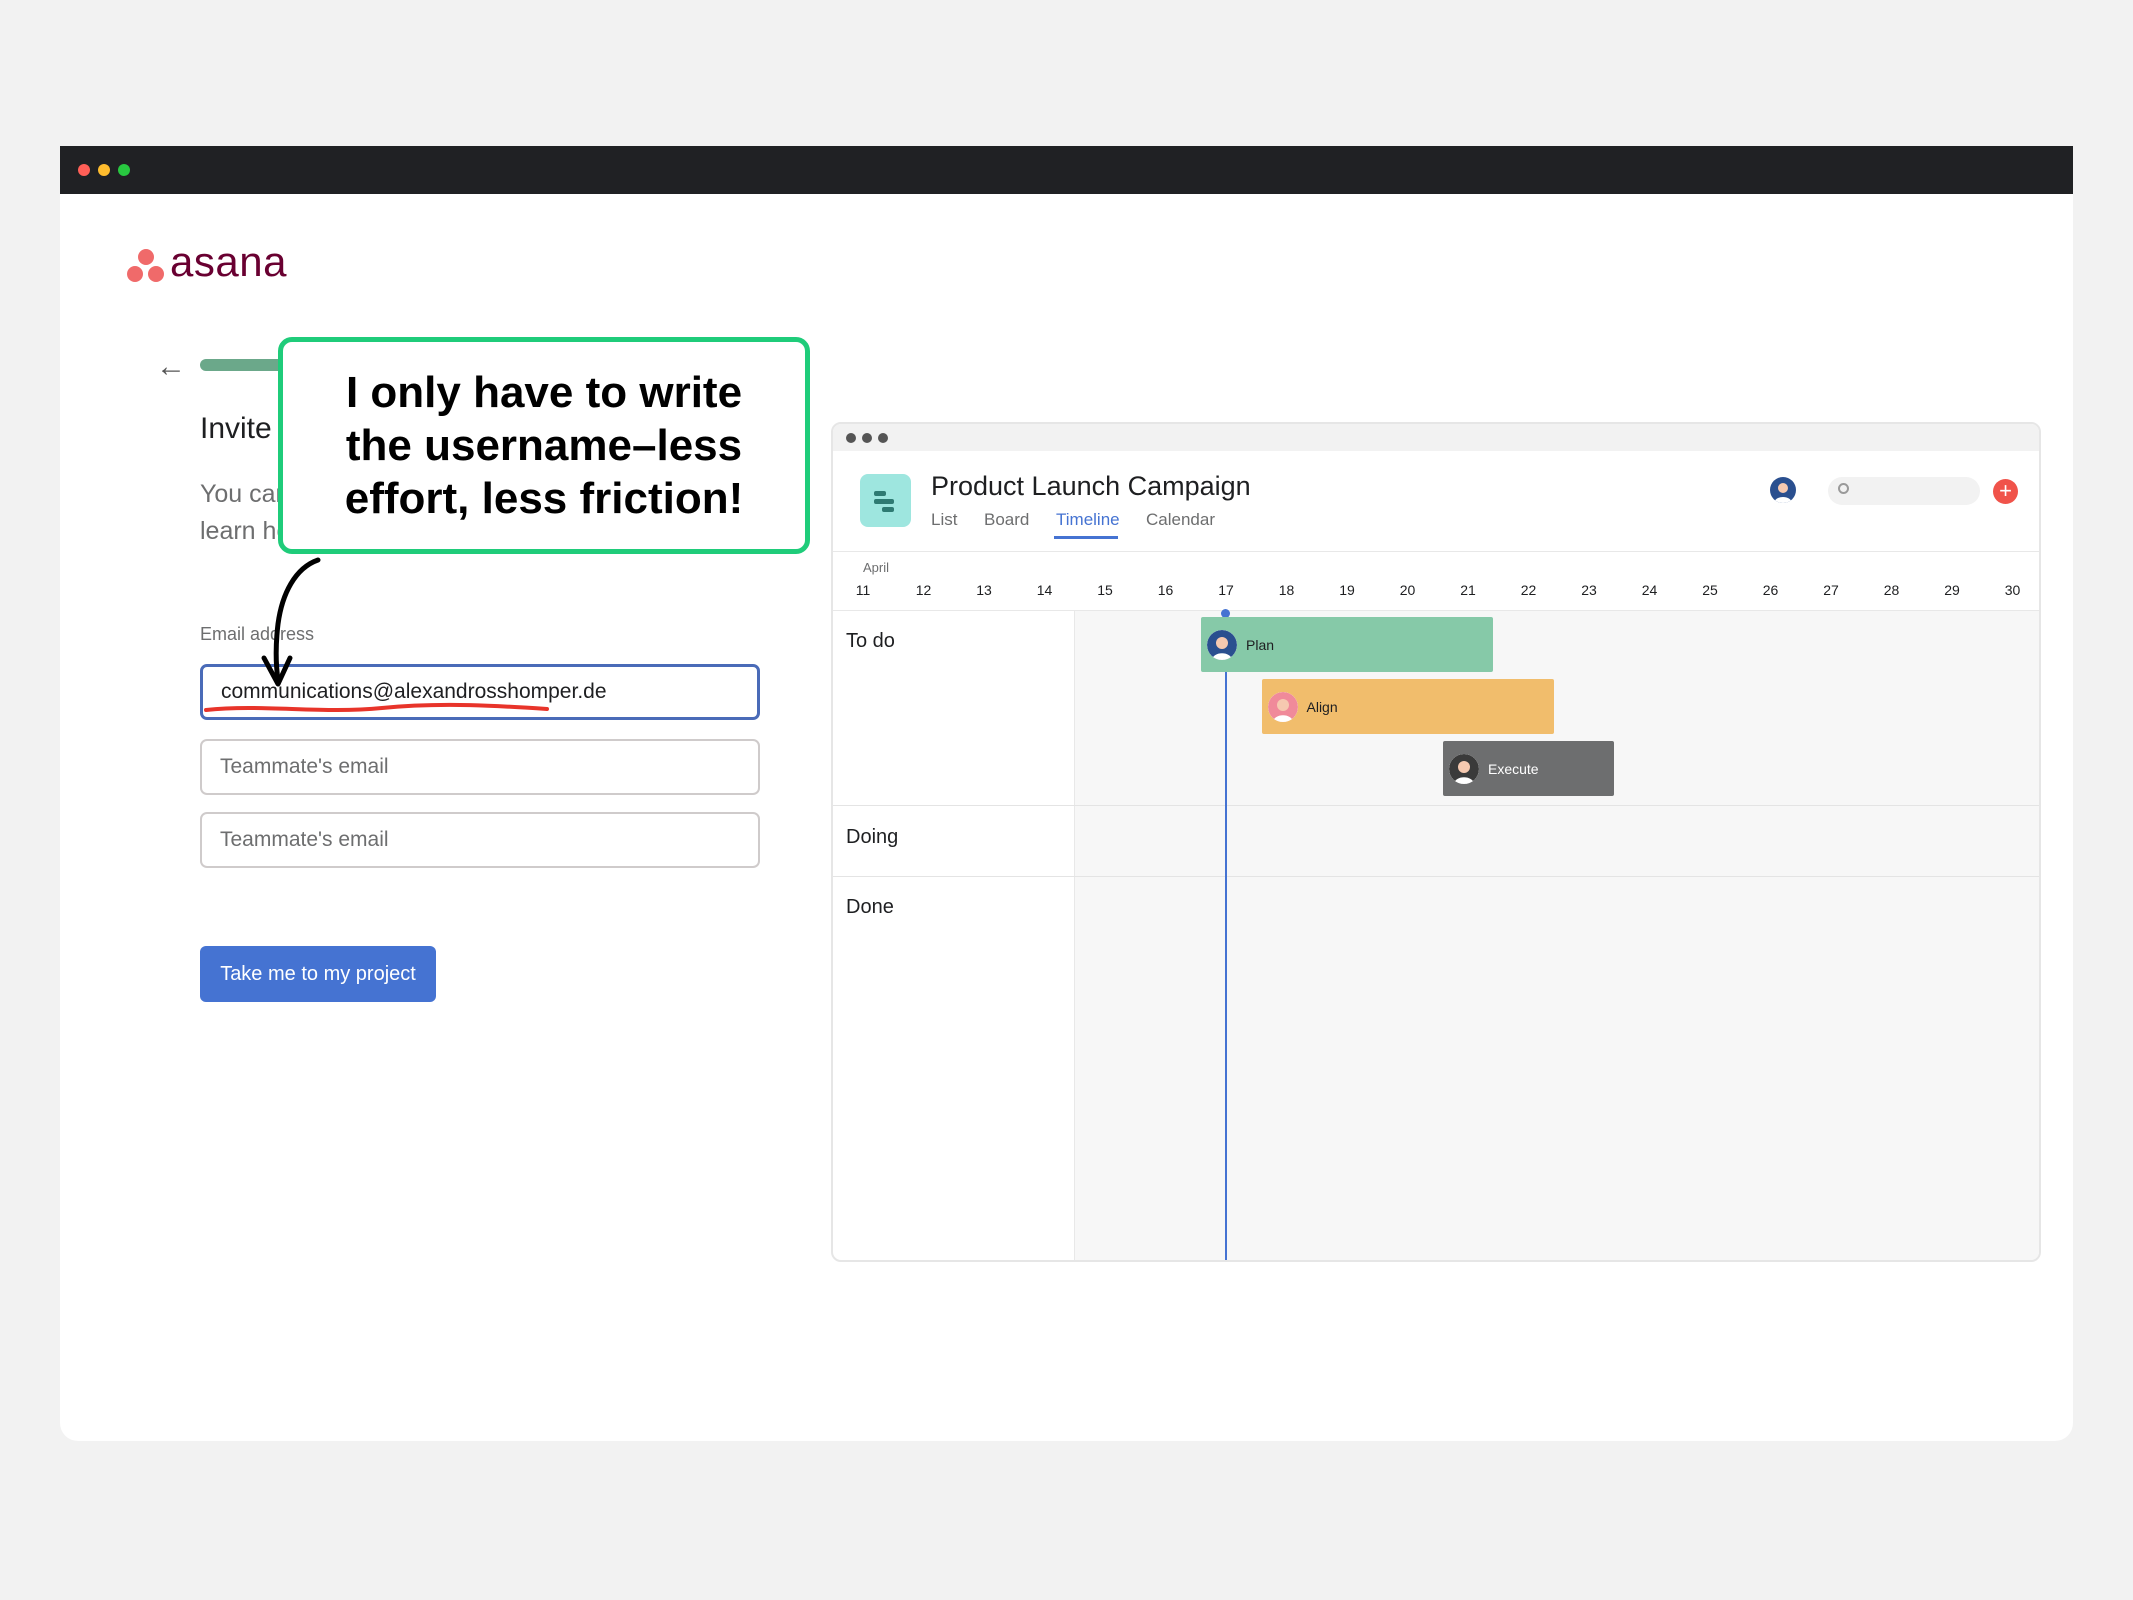 The height and width of the screenshot is (1600, 2133). Describe the element at coordinates (863, 590) in the screenshot. I see `timeline-day-label: 11` at that location.